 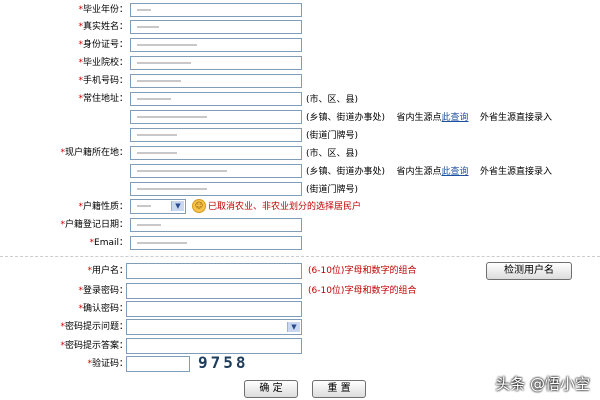 What do you see at coordinates (542, 384) in the screenshot?
I see `watermark: 头条 @悟小空` at bounding box center [542, 384].